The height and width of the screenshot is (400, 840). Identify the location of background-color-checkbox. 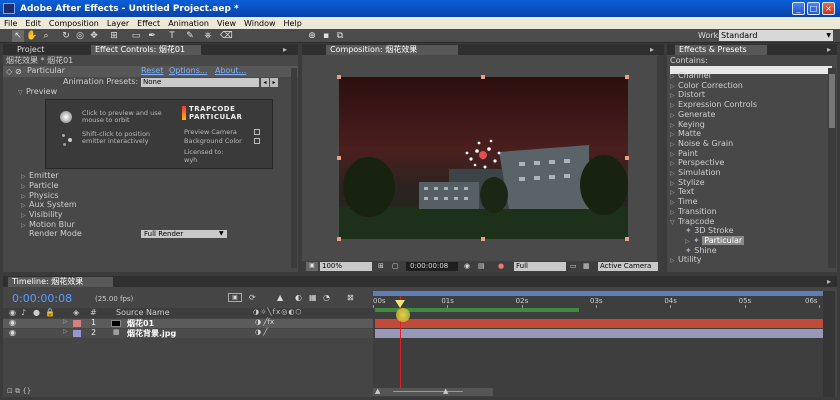
(257, 141).